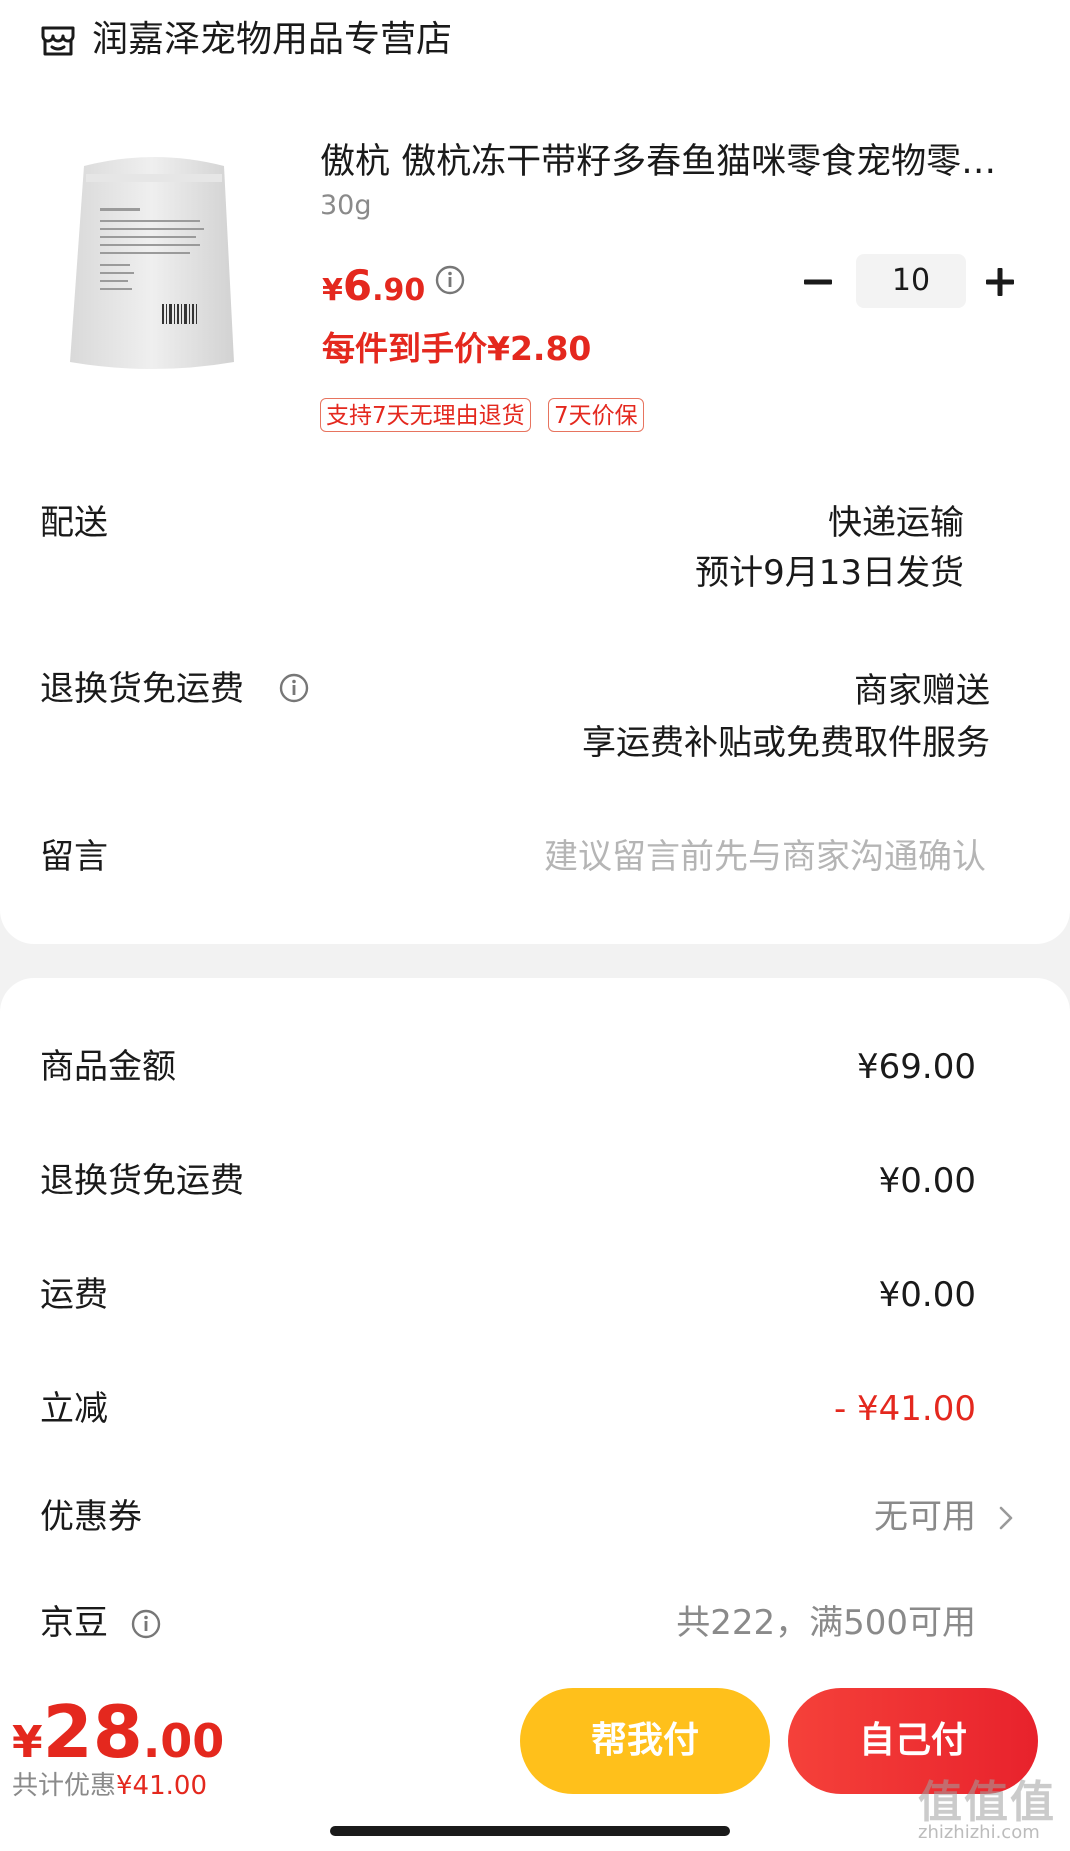 The width and height of the screenshot is (1070, 1851). I want to click on watermark-url: zhizhizhi.com, so click(979, 1832).